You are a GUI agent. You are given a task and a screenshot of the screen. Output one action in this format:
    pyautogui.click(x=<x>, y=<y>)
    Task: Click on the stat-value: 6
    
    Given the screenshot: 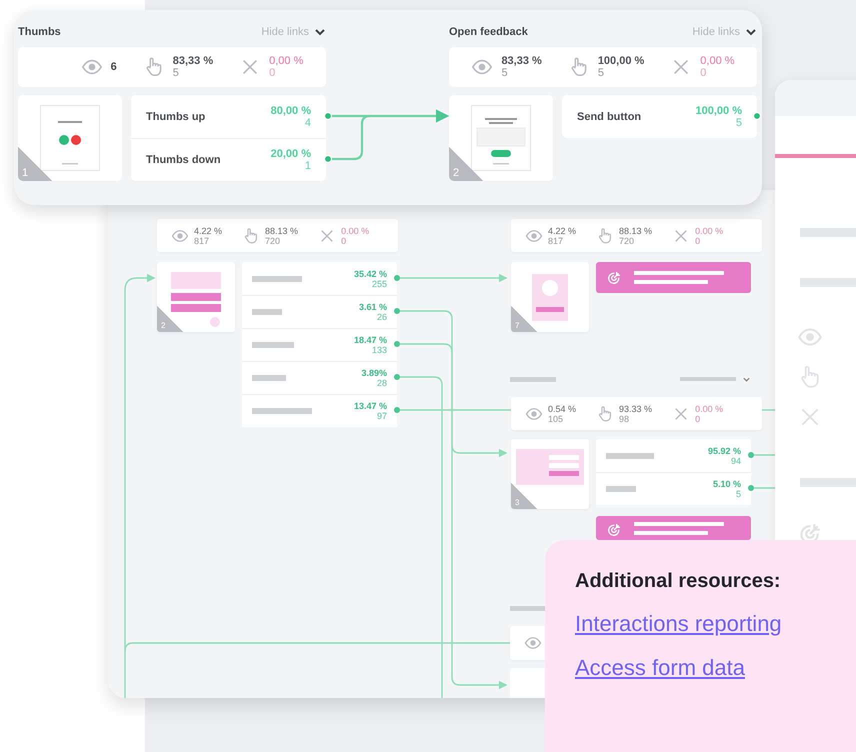 What is the action you would take?
    pyautogui.click(x=113, y=67)
    